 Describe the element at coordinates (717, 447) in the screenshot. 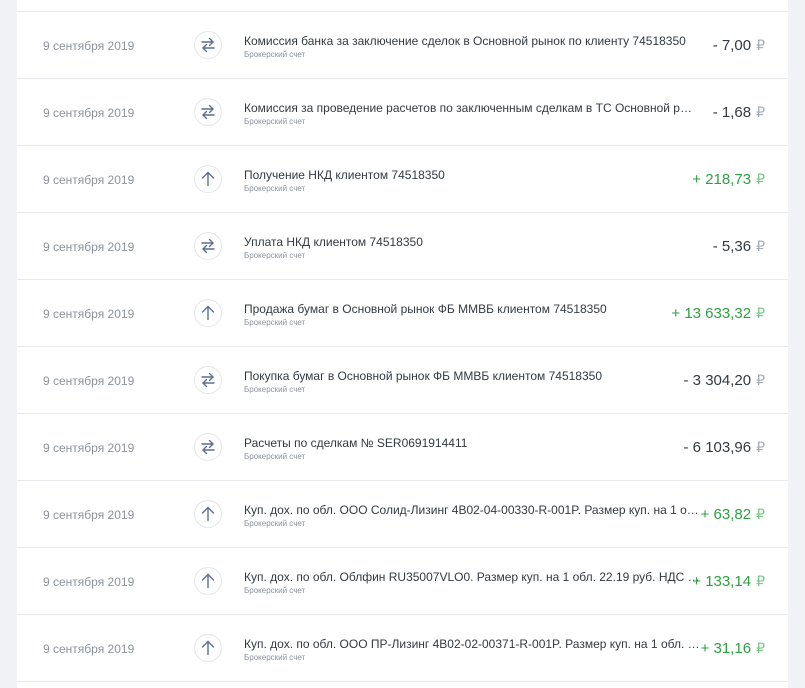

I see `operation-amount-value: - 6 103,96` at that location.